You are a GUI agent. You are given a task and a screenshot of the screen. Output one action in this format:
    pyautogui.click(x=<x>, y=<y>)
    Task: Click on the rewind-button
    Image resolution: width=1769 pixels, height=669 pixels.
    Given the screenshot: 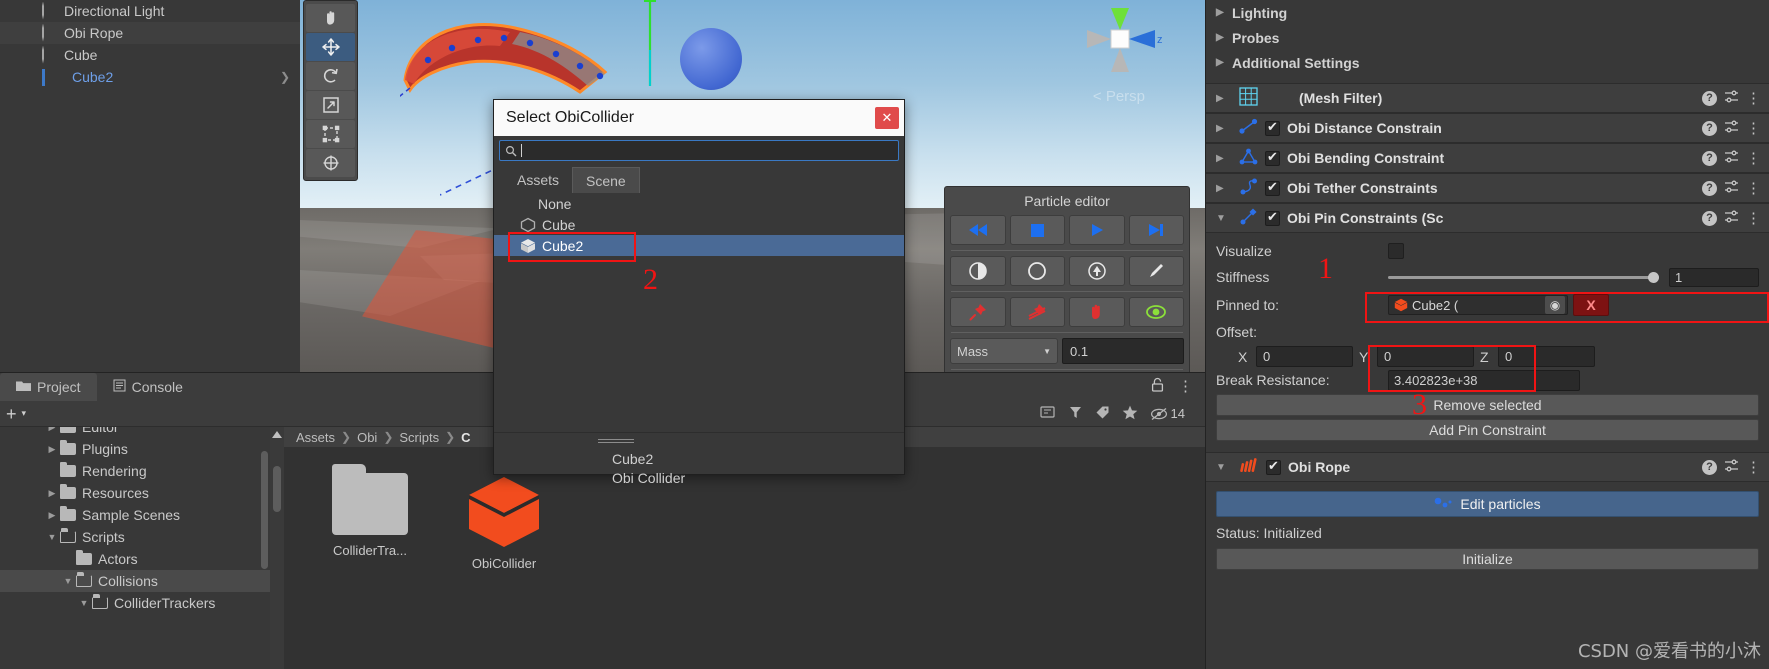 What is the action you would take?
    pyautogui.click(x=978, y=230)
    